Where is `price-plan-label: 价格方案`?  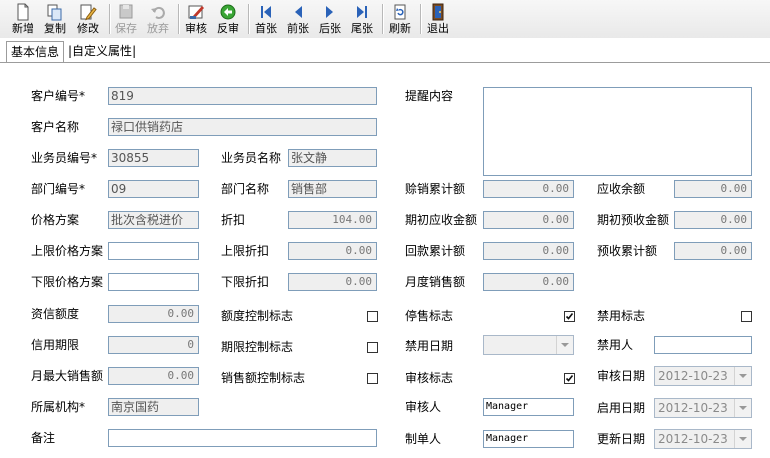 price-plan-label: 价格方案 is located at coordinates (55, 220).